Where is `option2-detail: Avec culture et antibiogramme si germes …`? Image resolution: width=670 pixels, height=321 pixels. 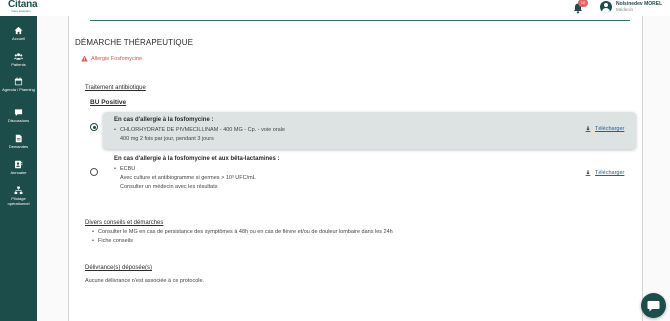 option2-detail: Avec culture et antibiogramme si germes … is located at coordinates (188, 178).